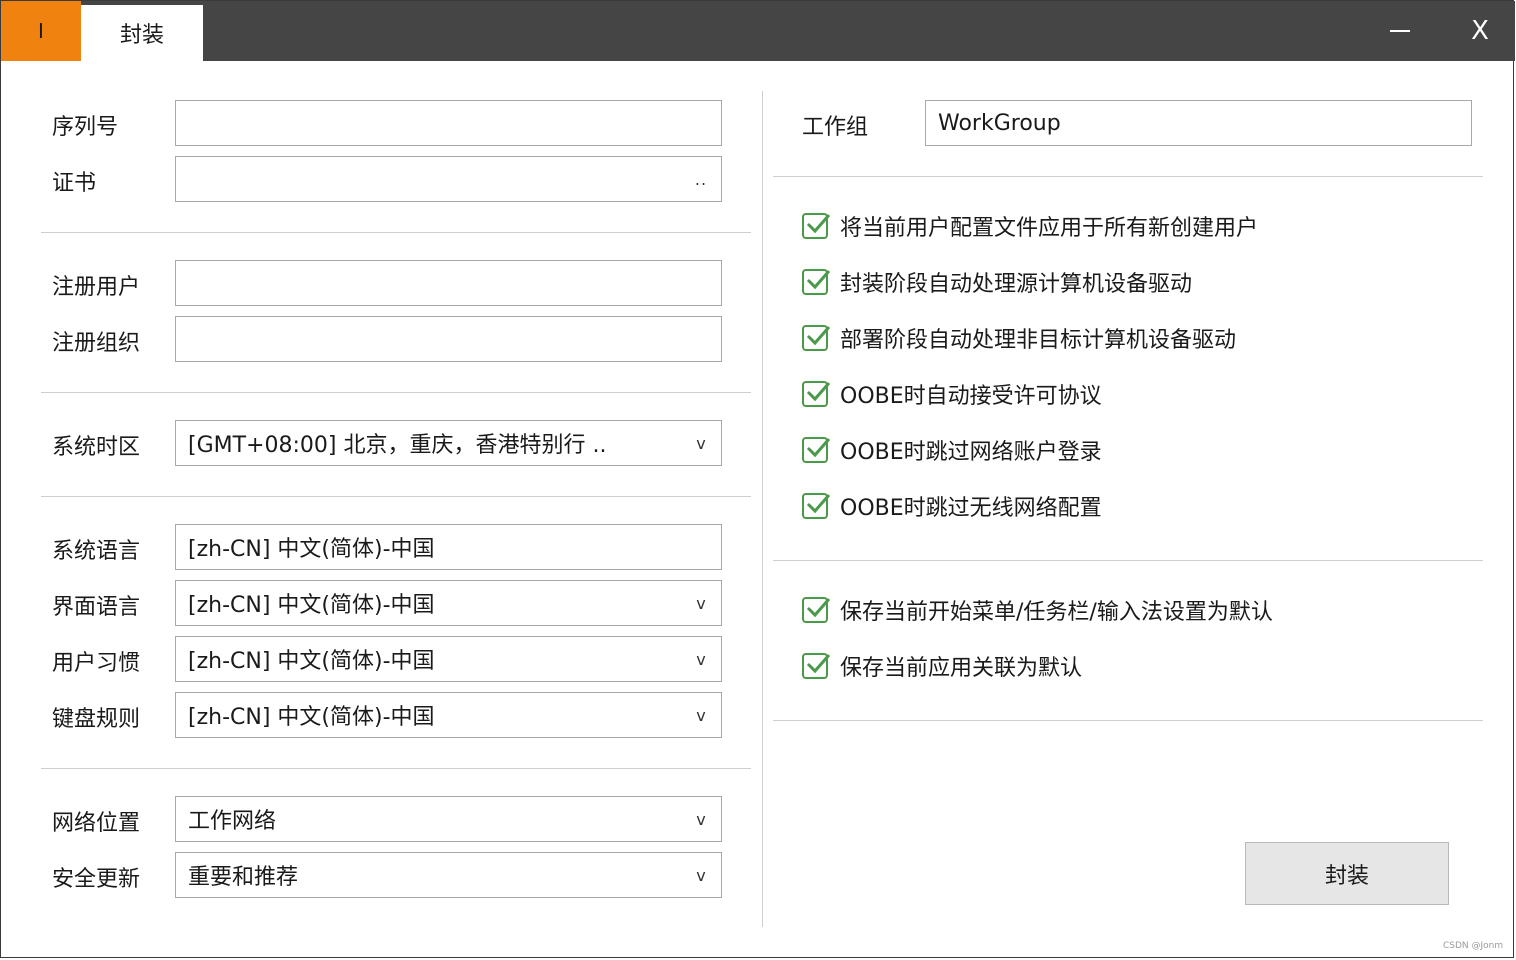 The height and width of the screenshot is (960, 1516). I want to click on tab-seal: 封装, so click(142, 33).